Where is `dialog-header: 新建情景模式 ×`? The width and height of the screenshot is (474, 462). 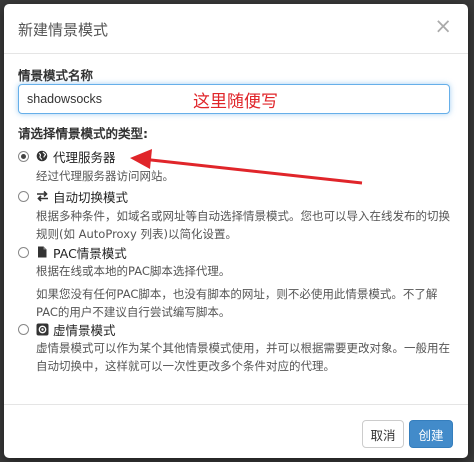
dialog-header: 新建情景模式 × is located at coordinates (236, 29).